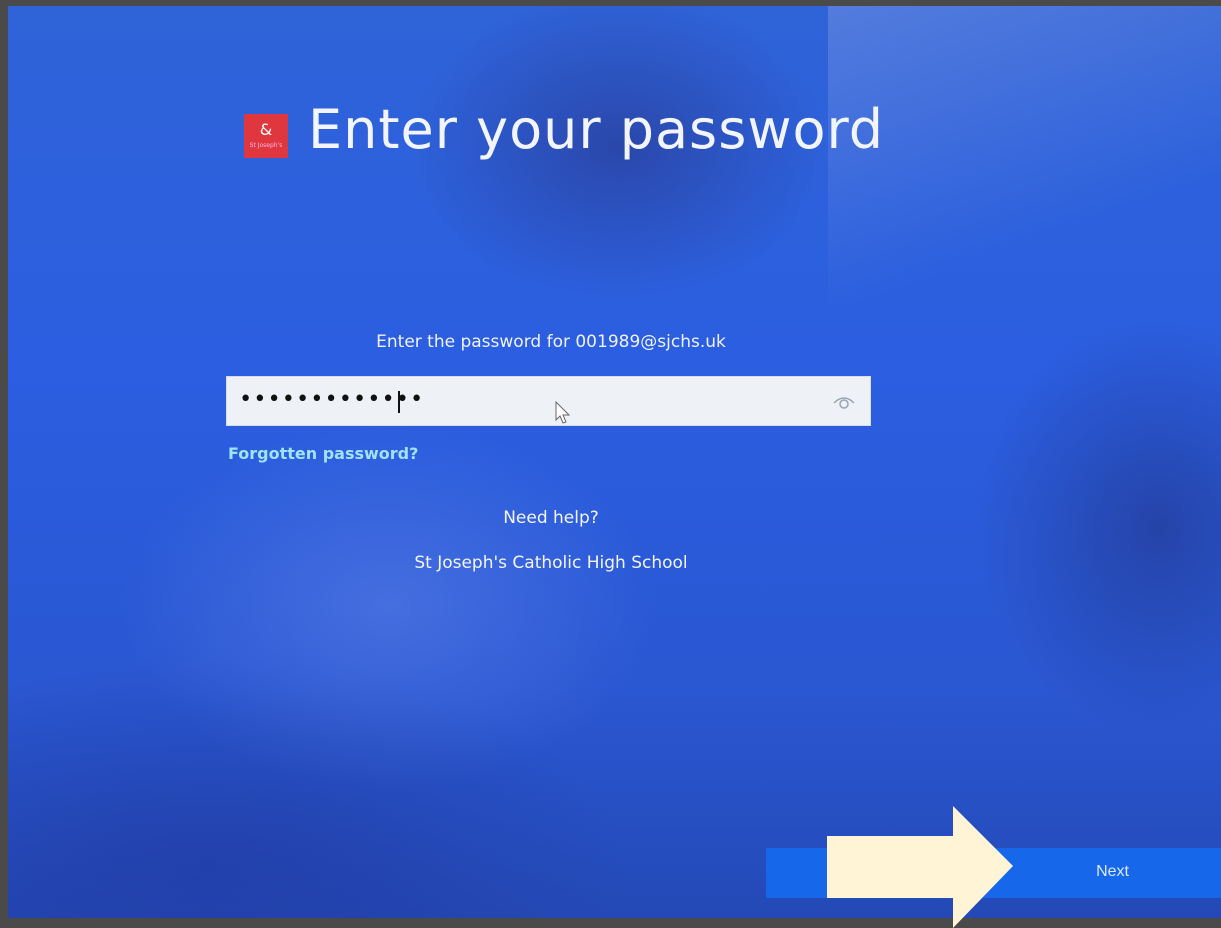 The image size is (1221, 928). I want to click on text-caret, so click(399, 402).